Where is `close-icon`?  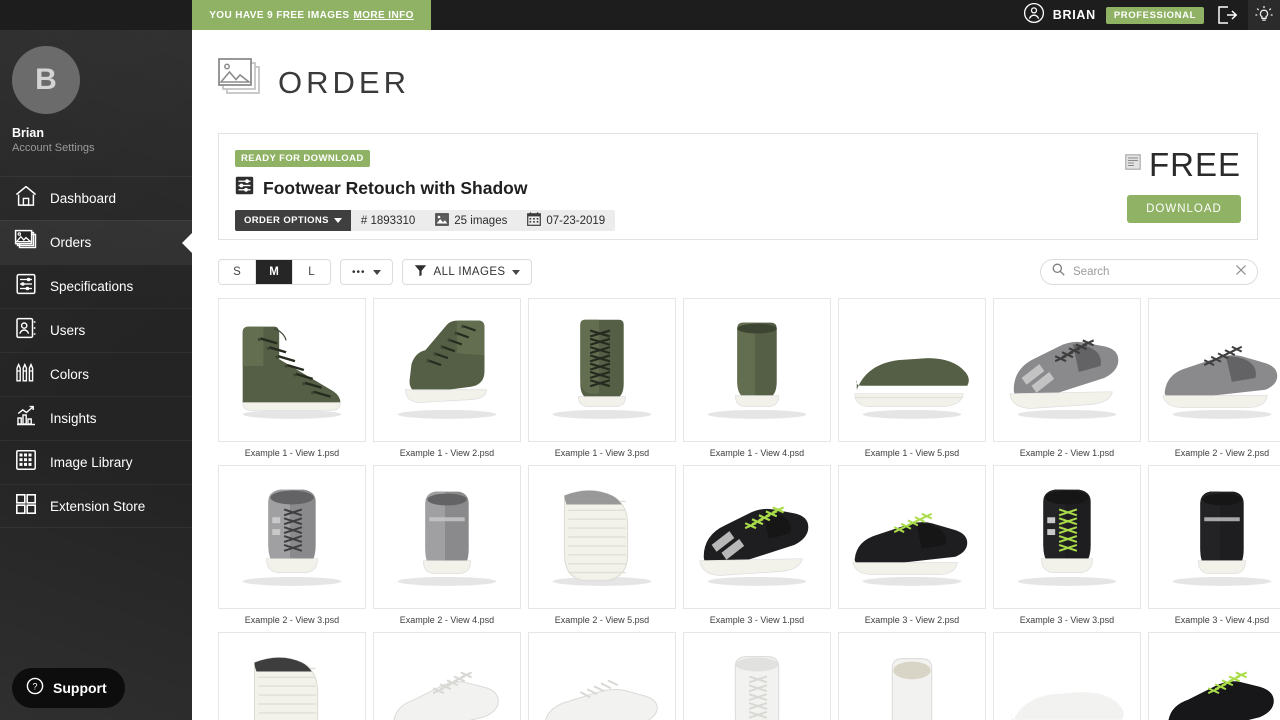 close-icon is located at coordinates (1241, 272).